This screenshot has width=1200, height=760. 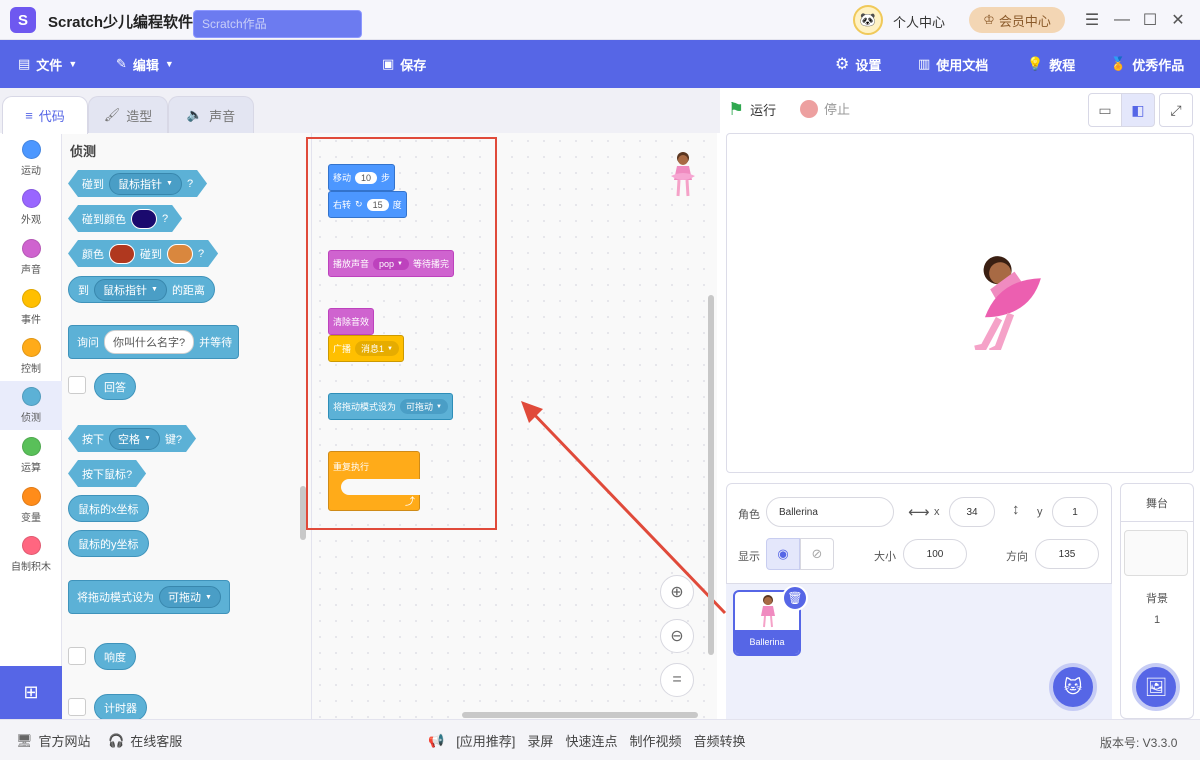 I want to click on ballerina-sprite, so click(x=990, y=300).